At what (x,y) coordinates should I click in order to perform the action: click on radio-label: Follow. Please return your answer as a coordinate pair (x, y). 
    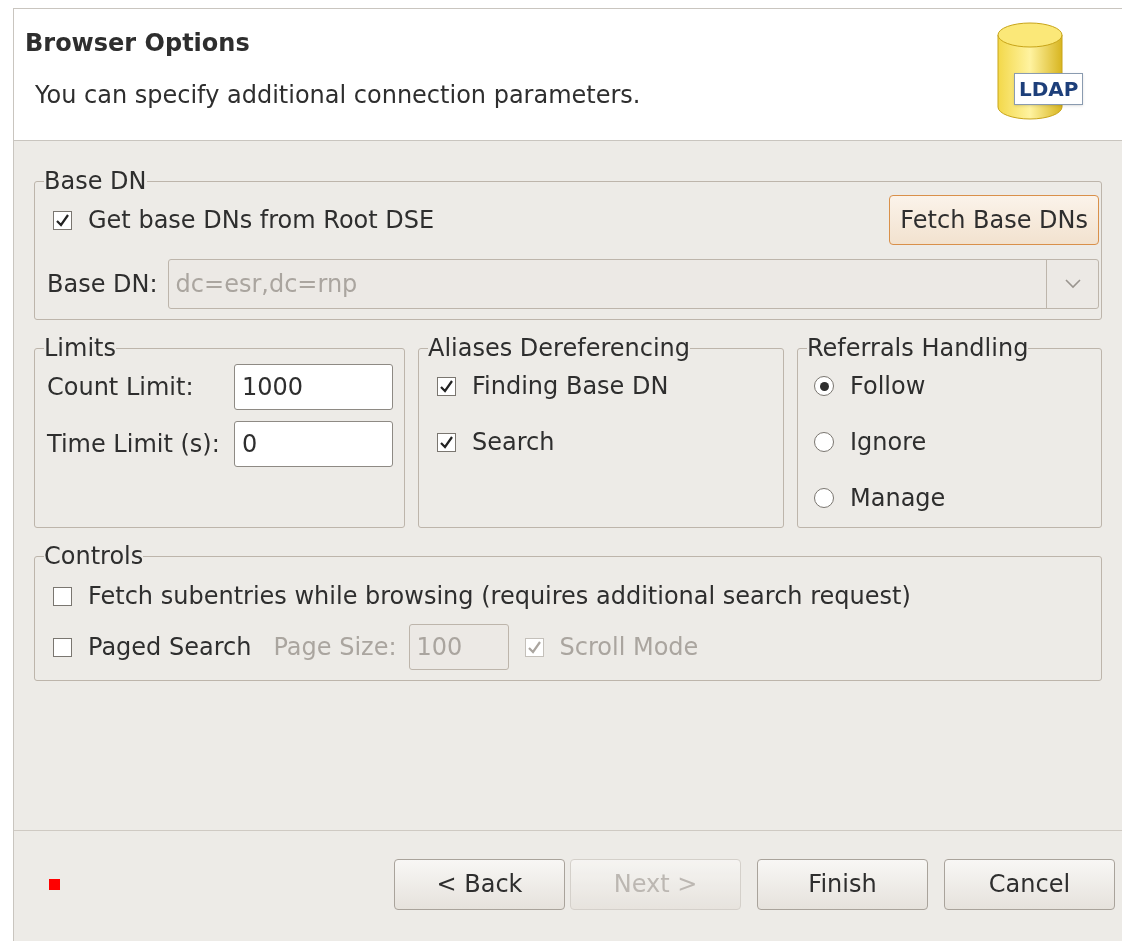
    Looking at the image, I should click on (888, 386).